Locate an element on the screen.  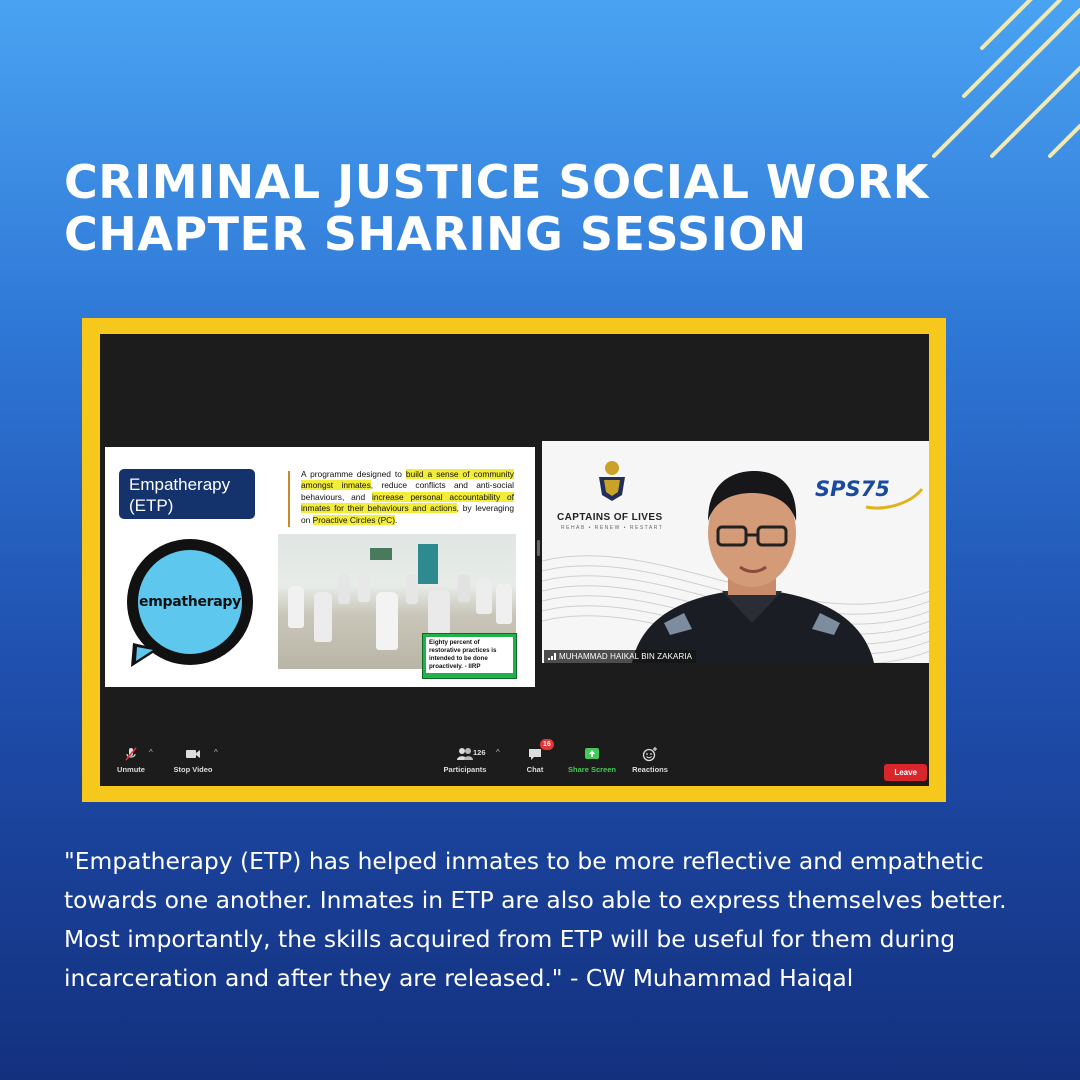
participant-name-tag: MUHAMMAD HAIKAL BIN ZAKARIA is located at coordinates (620, 656).